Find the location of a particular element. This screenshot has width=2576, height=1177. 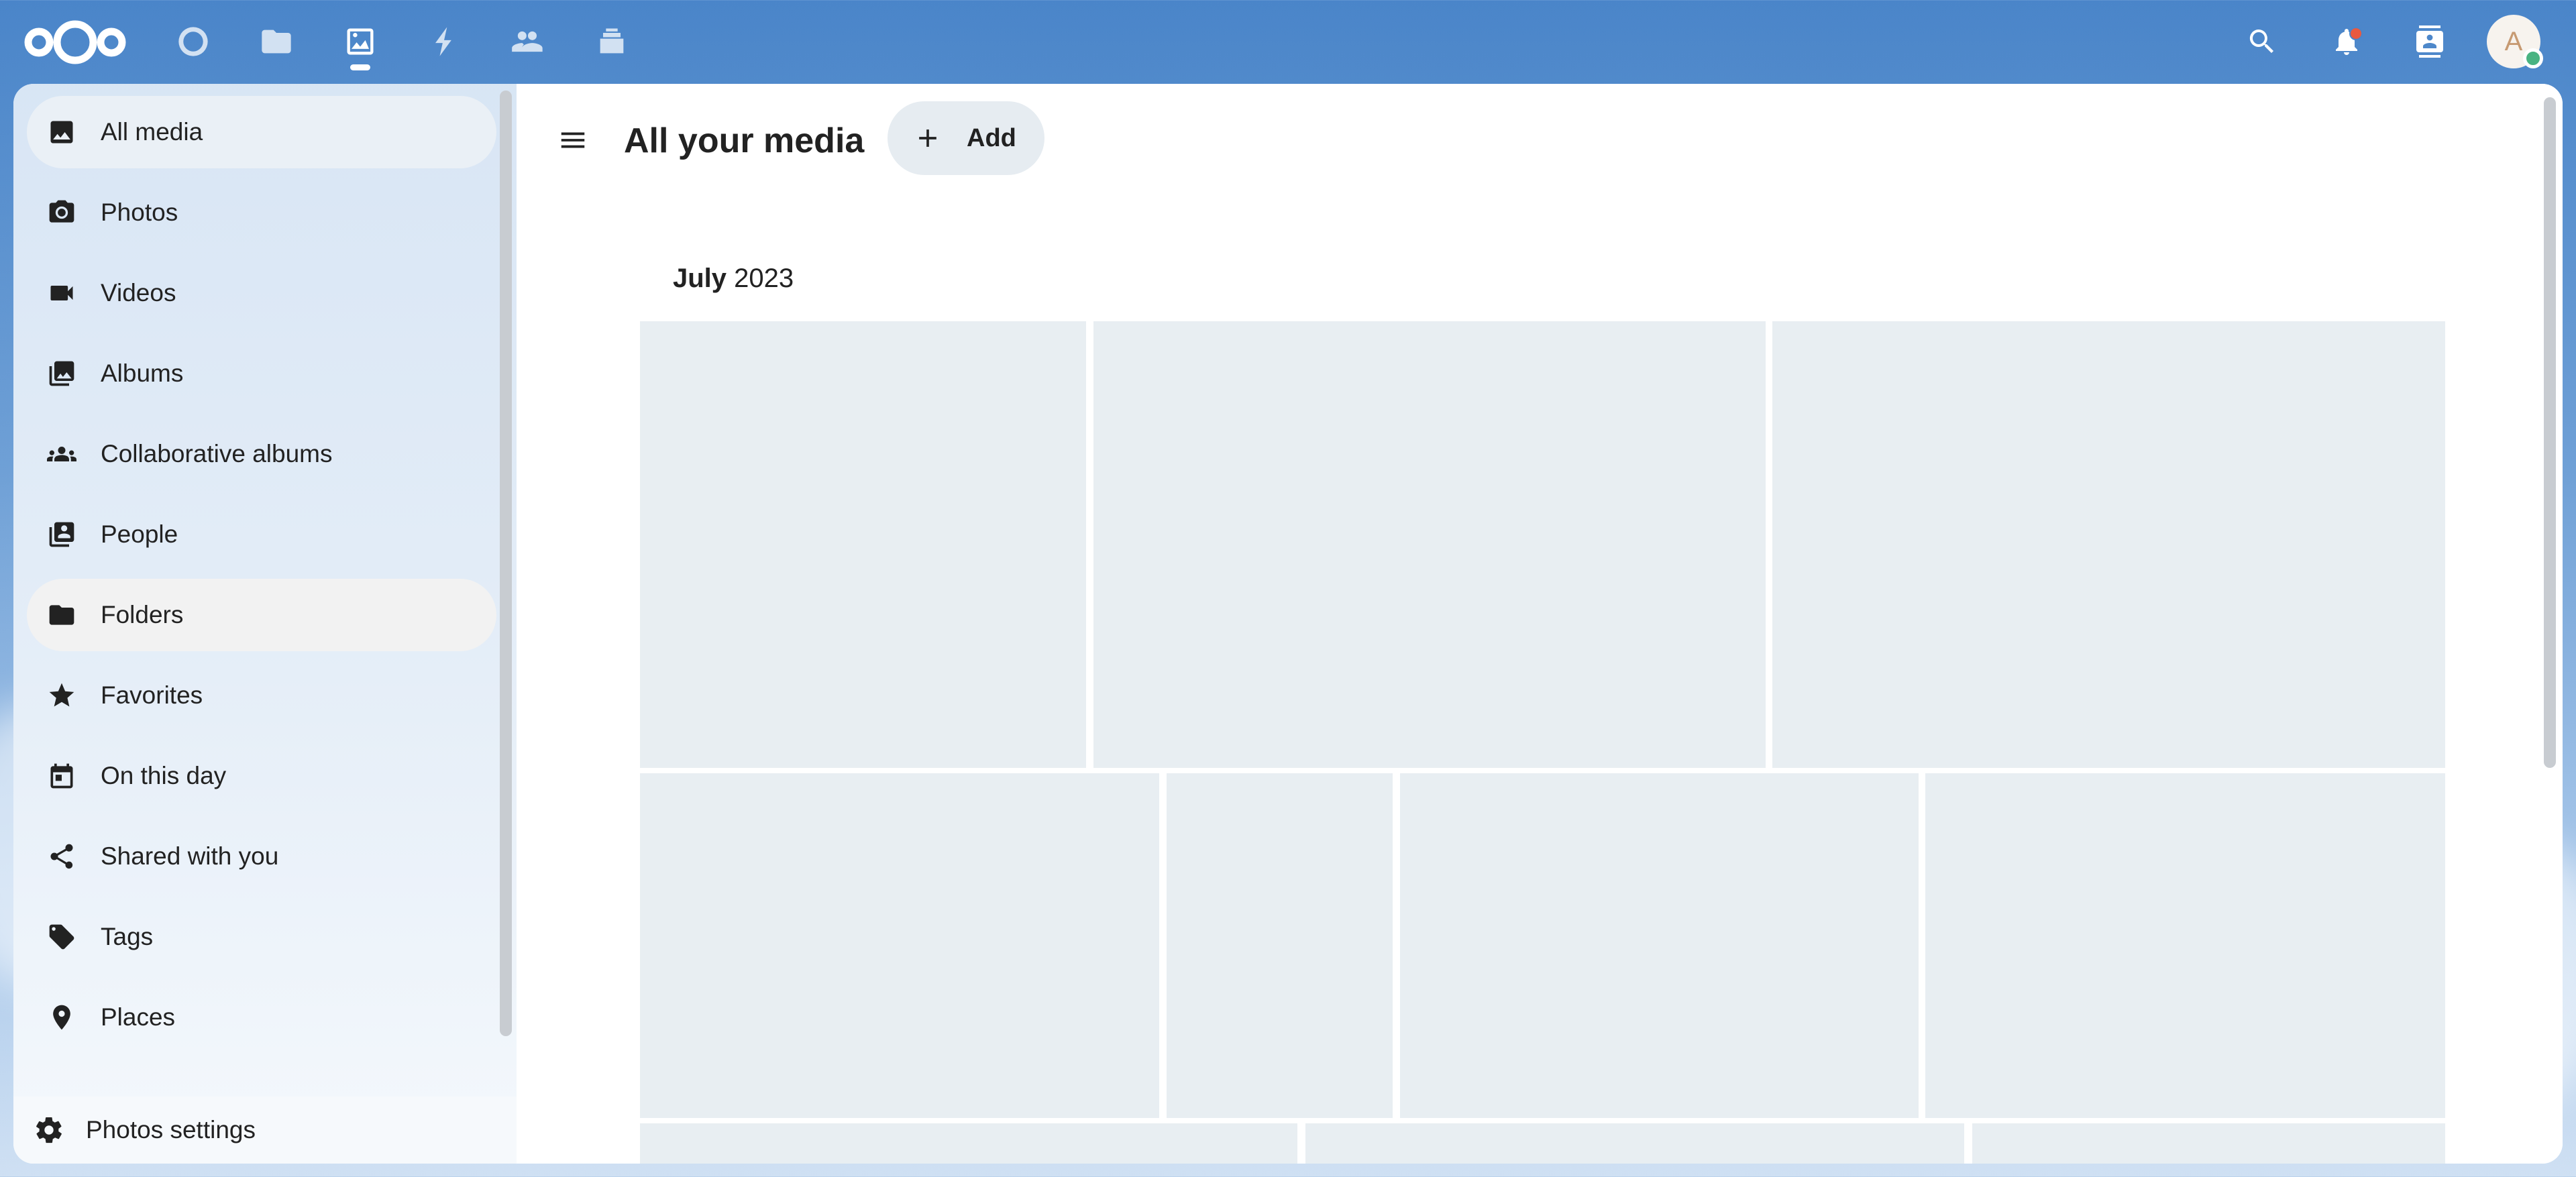

sidebar-item-label: Collaborative albums is located at coordinates (217, 454).